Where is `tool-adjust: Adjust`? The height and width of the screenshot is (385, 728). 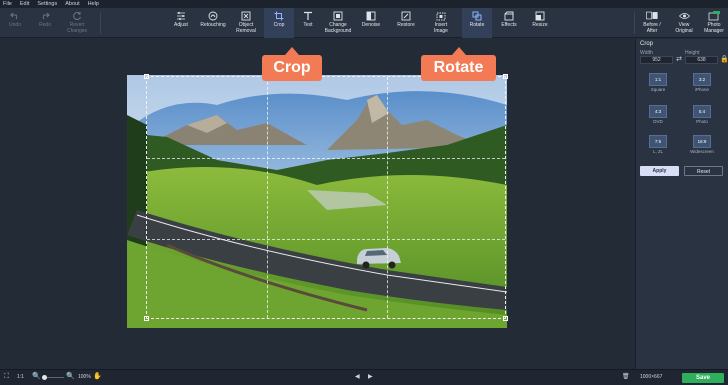
tool-adjust: Adjust is located at coordinates (181, 23).